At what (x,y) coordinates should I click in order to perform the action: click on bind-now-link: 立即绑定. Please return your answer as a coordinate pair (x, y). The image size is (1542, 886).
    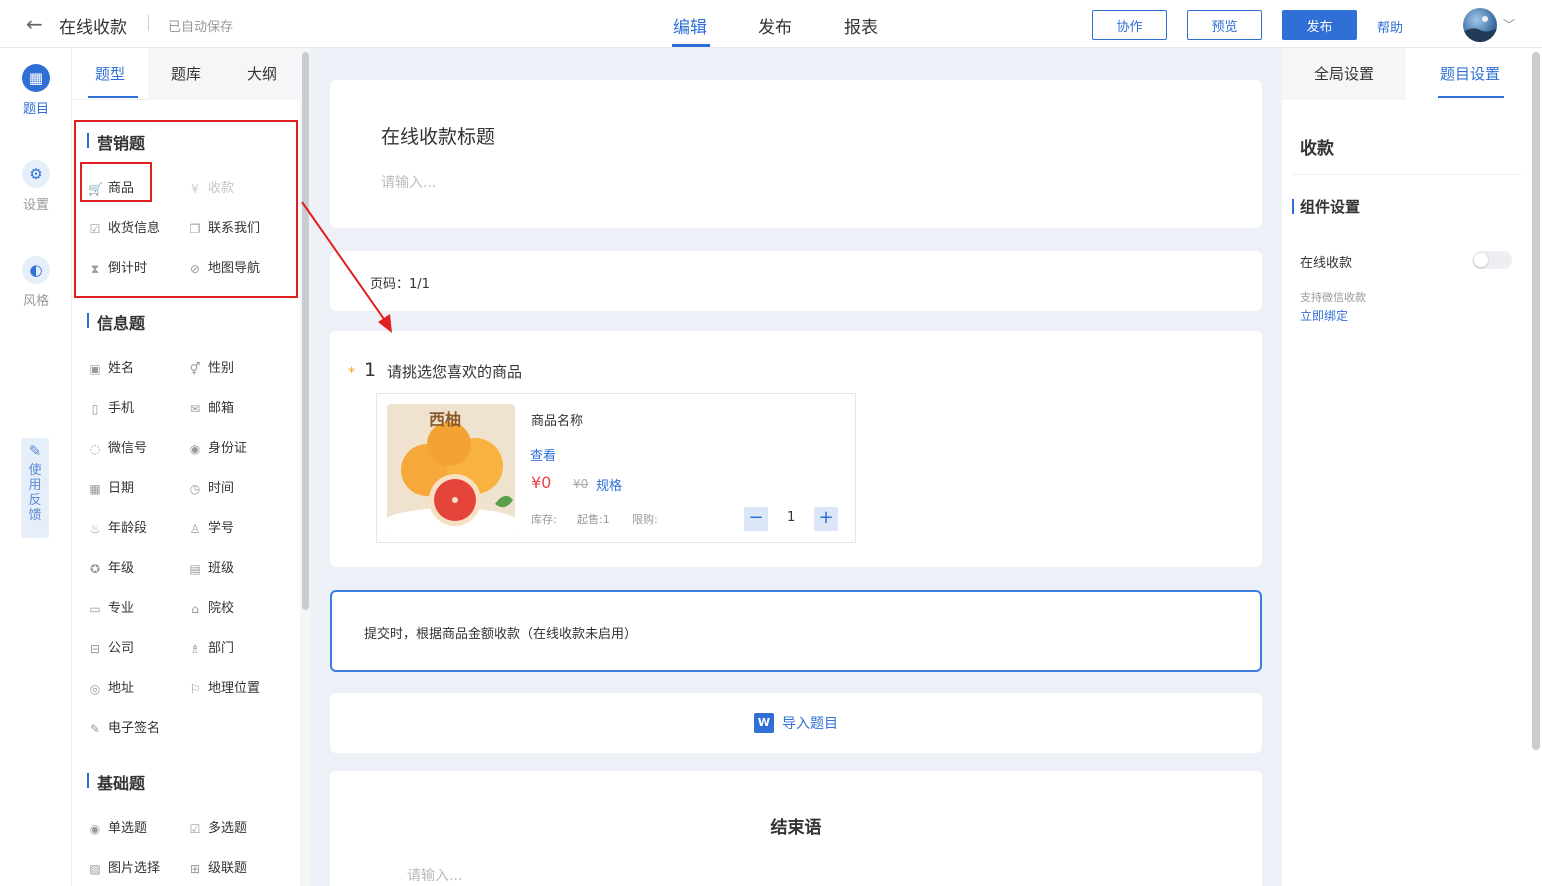
    Looking at the image, I should click on (1324, 315).